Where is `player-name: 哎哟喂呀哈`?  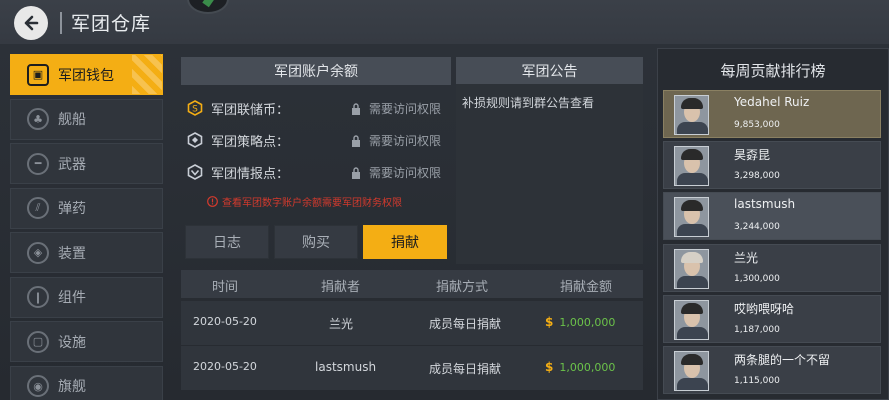
player-name: 哎哟喂呀哈 is located at coordinates (764, 309).